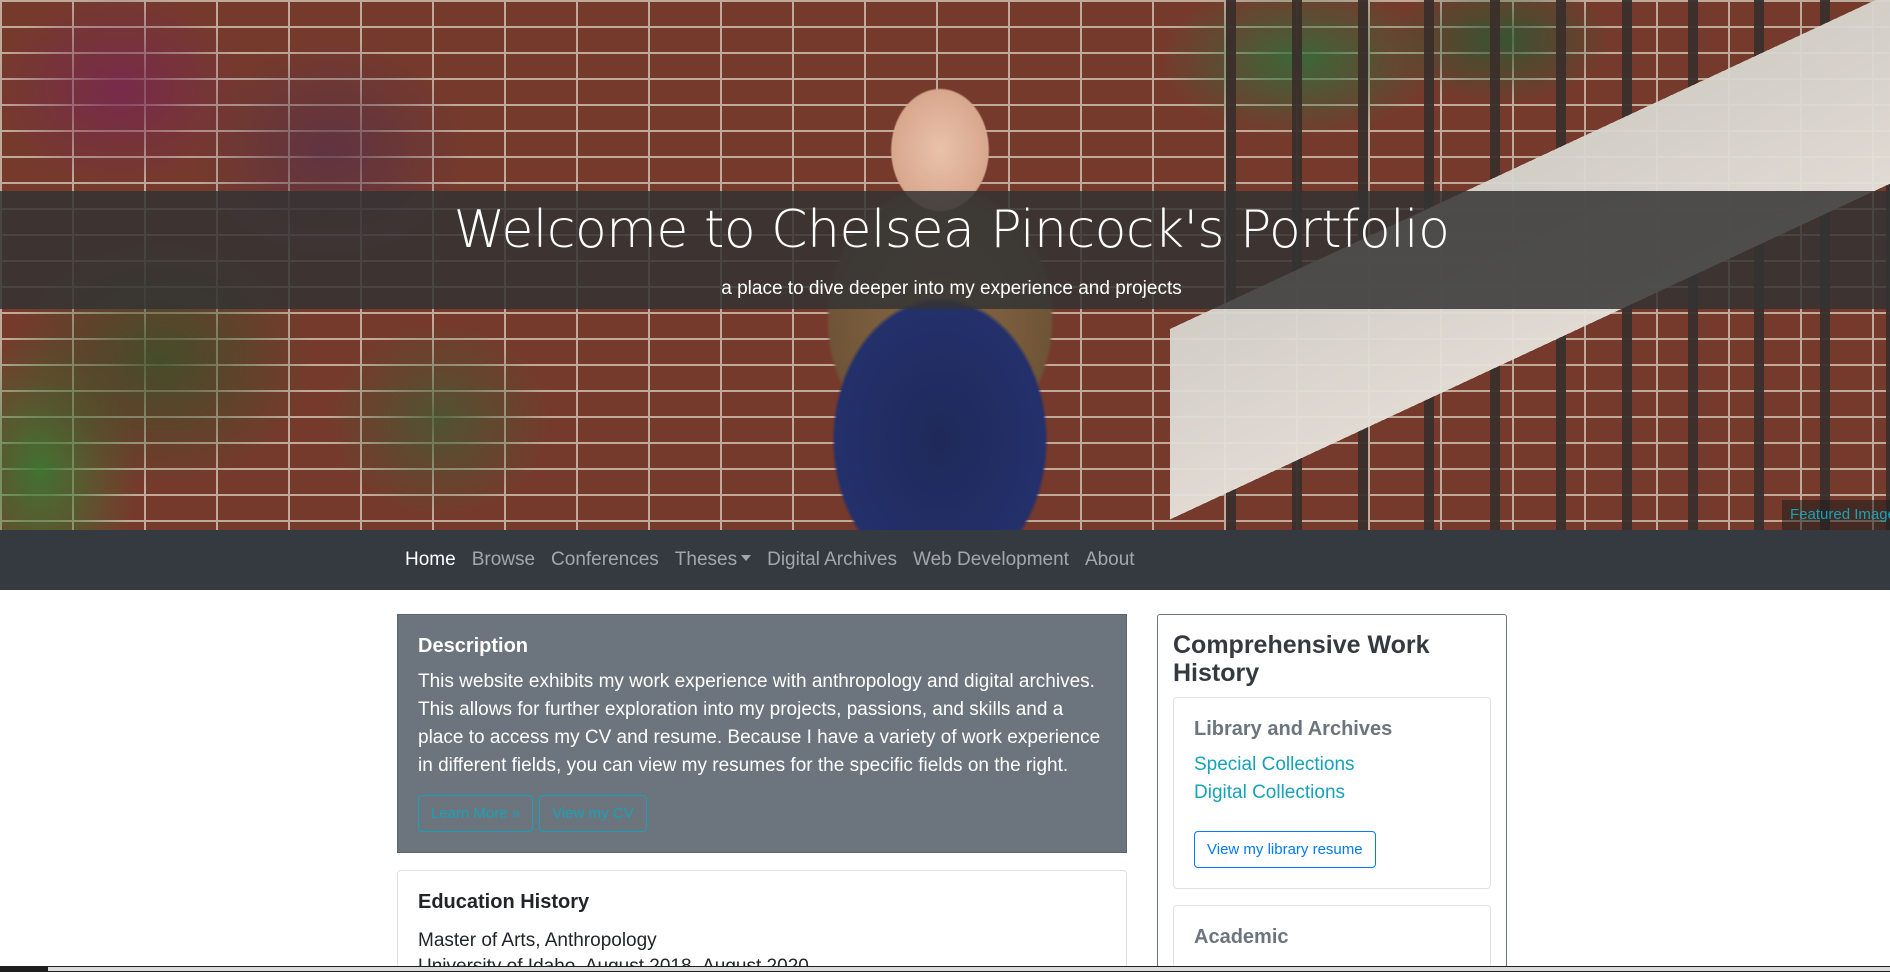 Image resolution: width=1890 pixels, height=972 pixels. What do you see at coordinates (605, 560) in the screenshot?
I see `nav-conferences: Conferences` at bounding box center [605, 560].